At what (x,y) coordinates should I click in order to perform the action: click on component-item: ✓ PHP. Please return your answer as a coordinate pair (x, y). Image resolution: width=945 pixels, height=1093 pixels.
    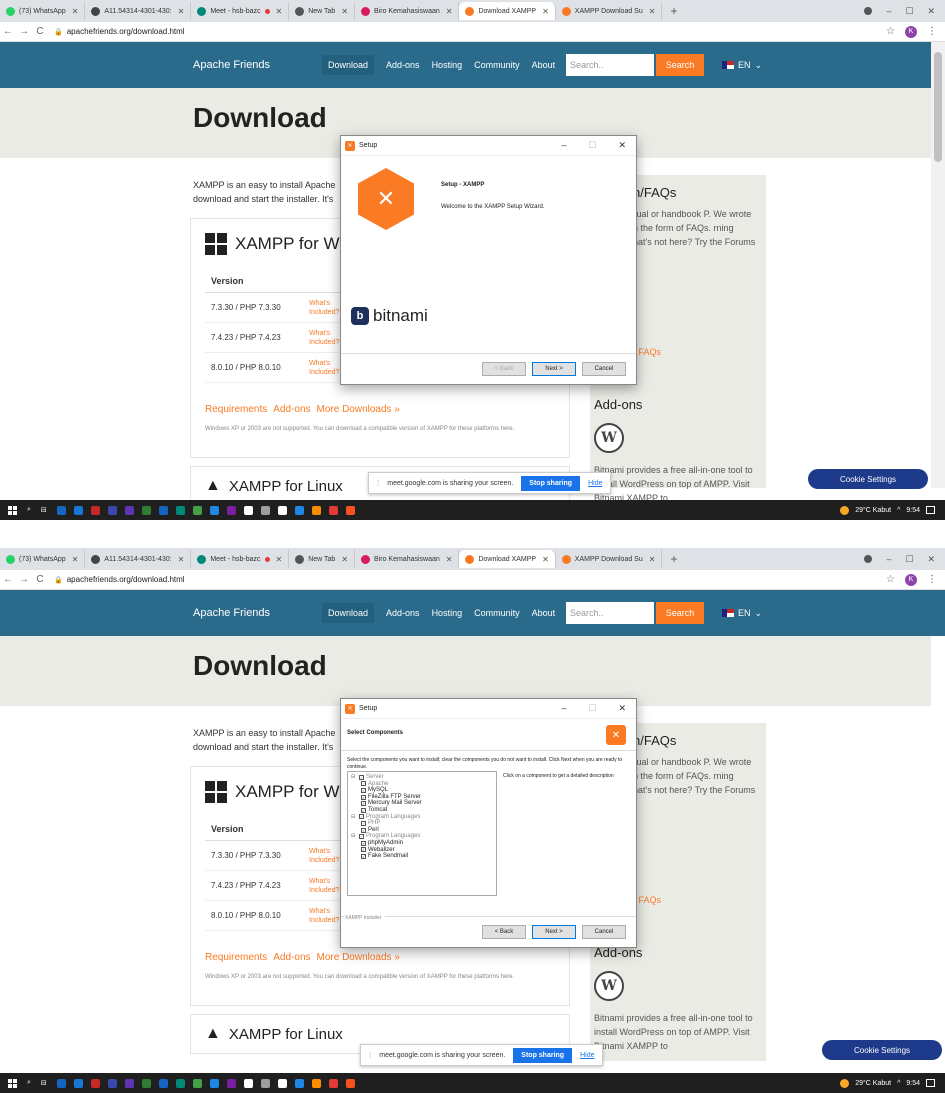
    Looking at the image, I should click on (422, 823).